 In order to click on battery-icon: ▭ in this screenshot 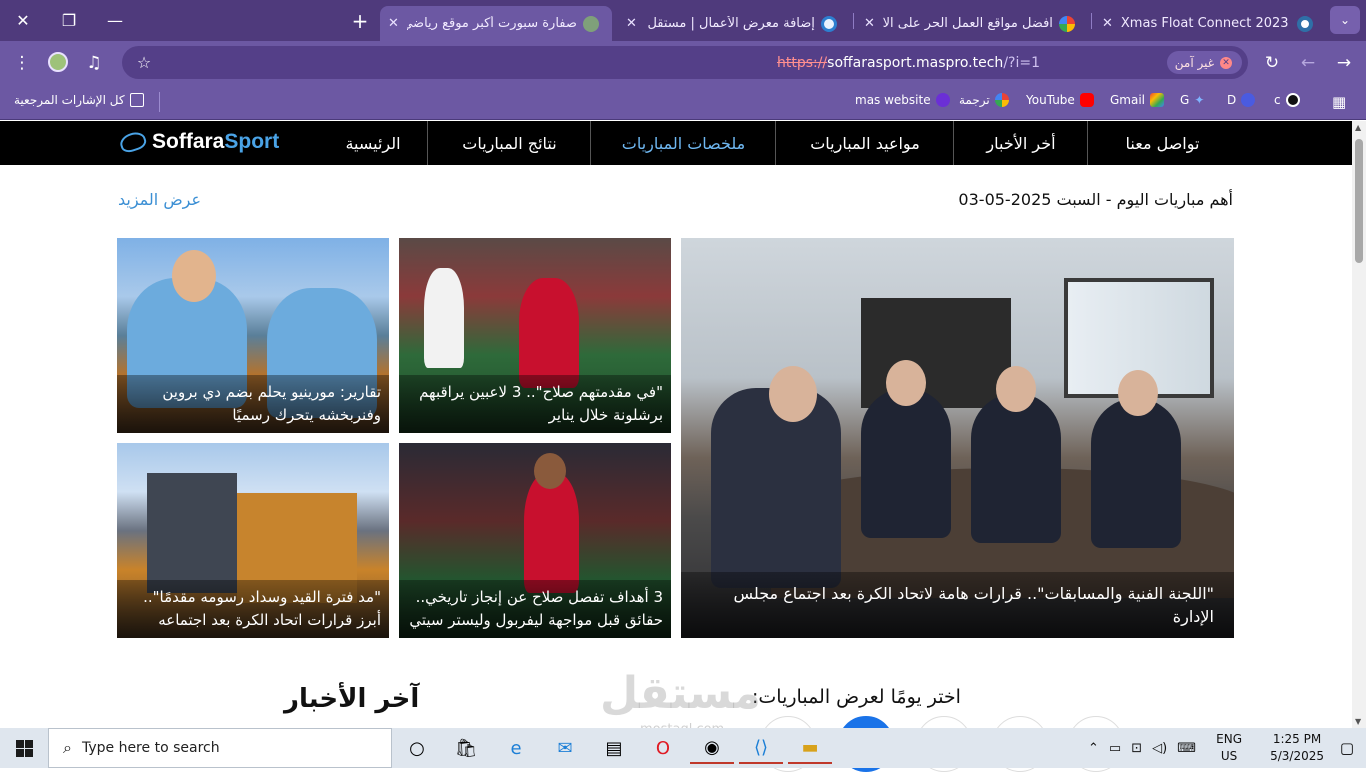, I will do `click(1115, 748)`.